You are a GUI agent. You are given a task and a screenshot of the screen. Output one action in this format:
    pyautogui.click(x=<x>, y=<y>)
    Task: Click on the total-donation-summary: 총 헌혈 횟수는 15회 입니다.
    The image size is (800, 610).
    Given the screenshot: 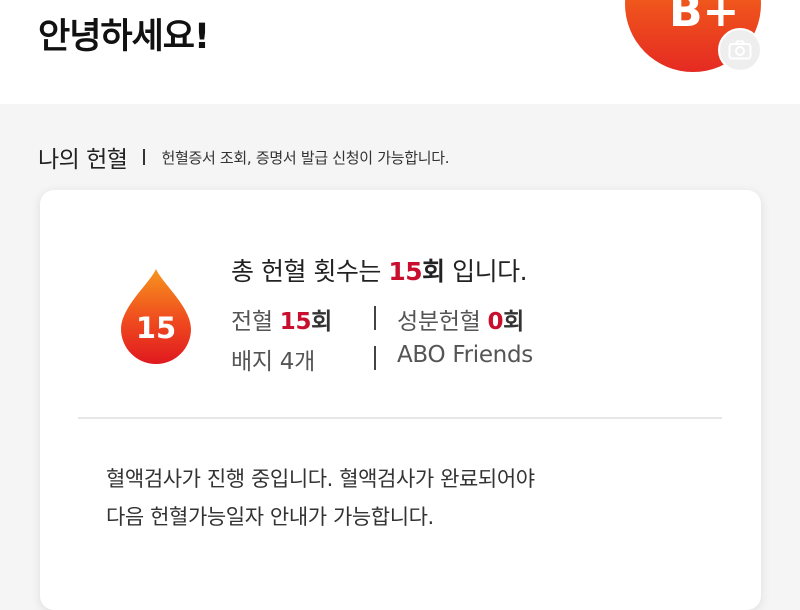 What is the action you would take?
    pyautogui.click(x=379, y=270)
    